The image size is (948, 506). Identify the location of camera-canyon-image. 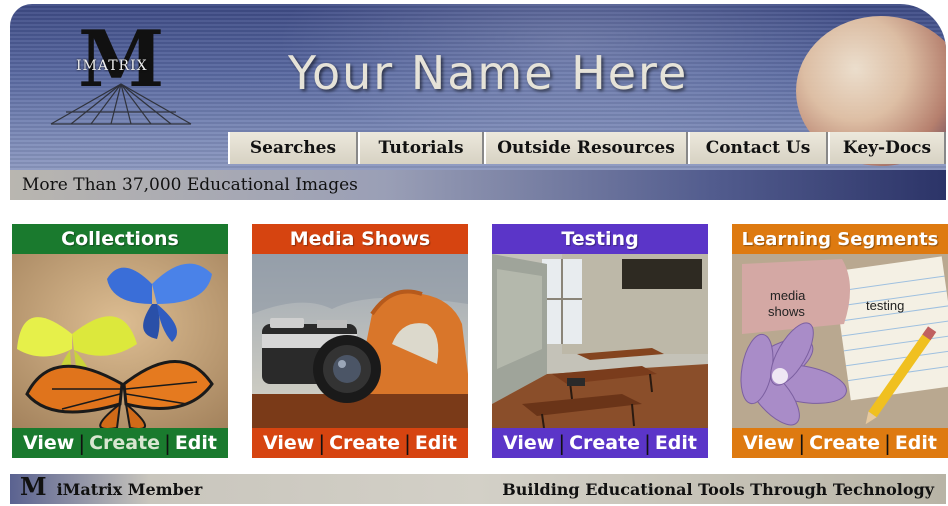
(360, 341).